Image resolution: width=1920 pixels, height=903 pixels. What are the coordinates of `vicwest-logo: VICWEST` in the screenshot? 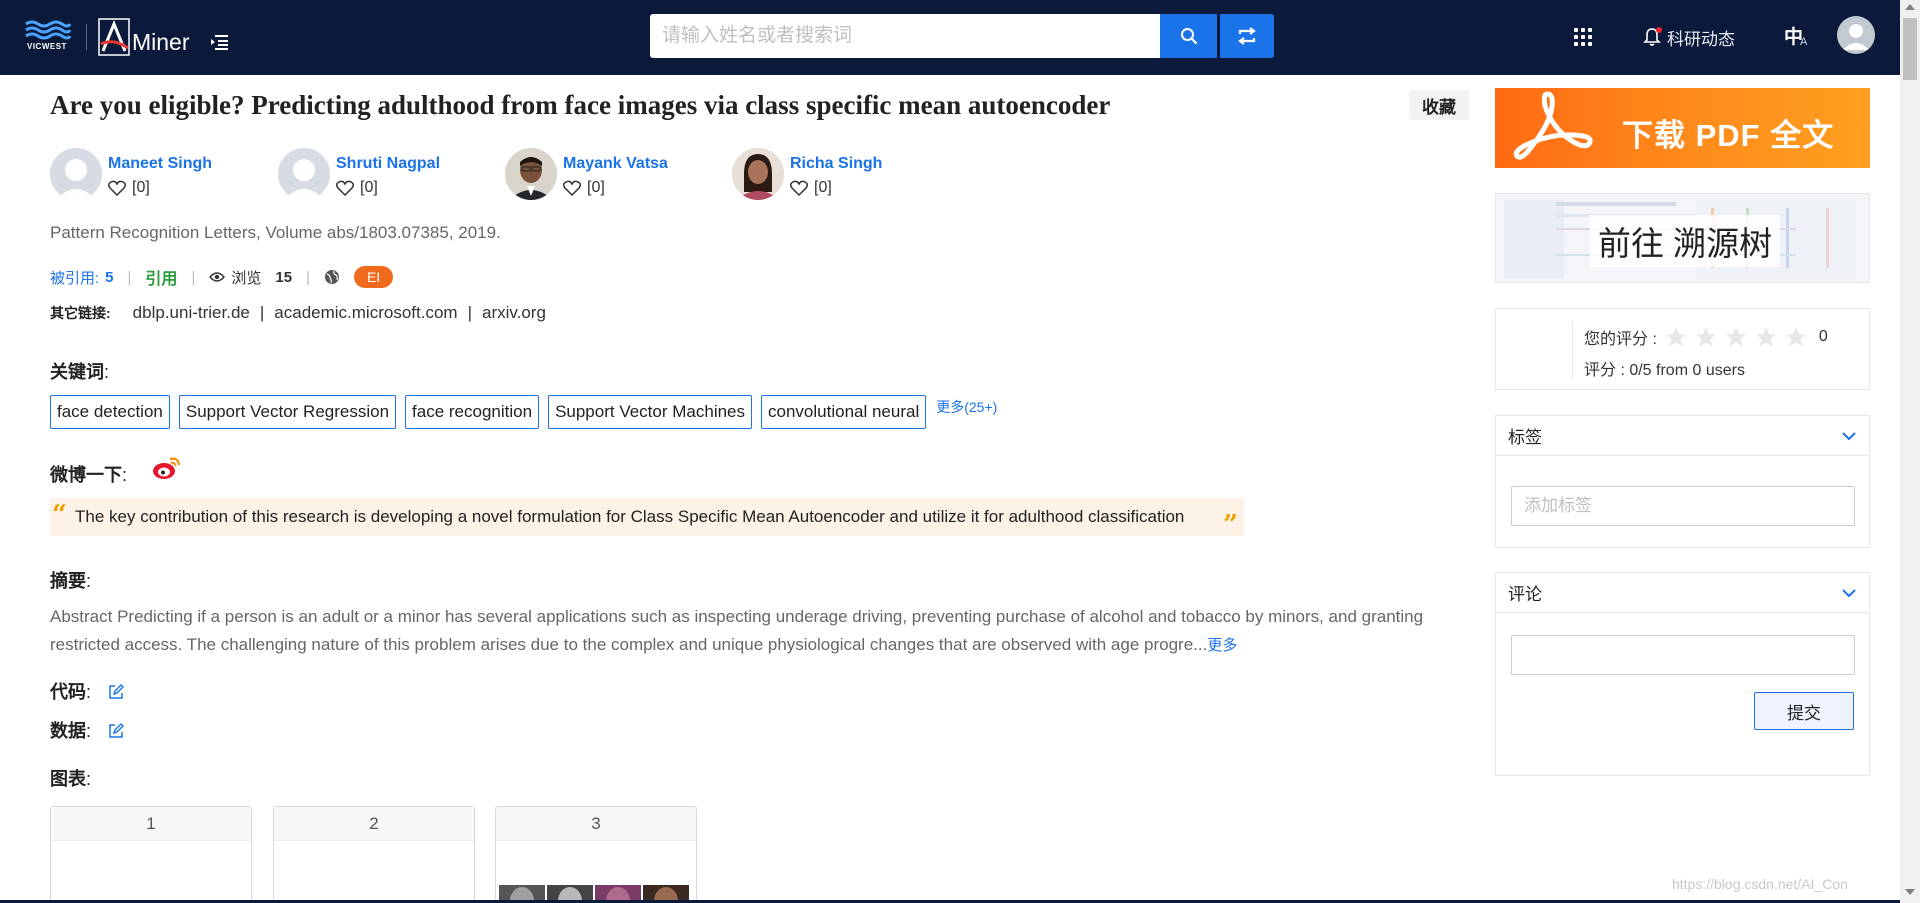 It's located at (48, 36).